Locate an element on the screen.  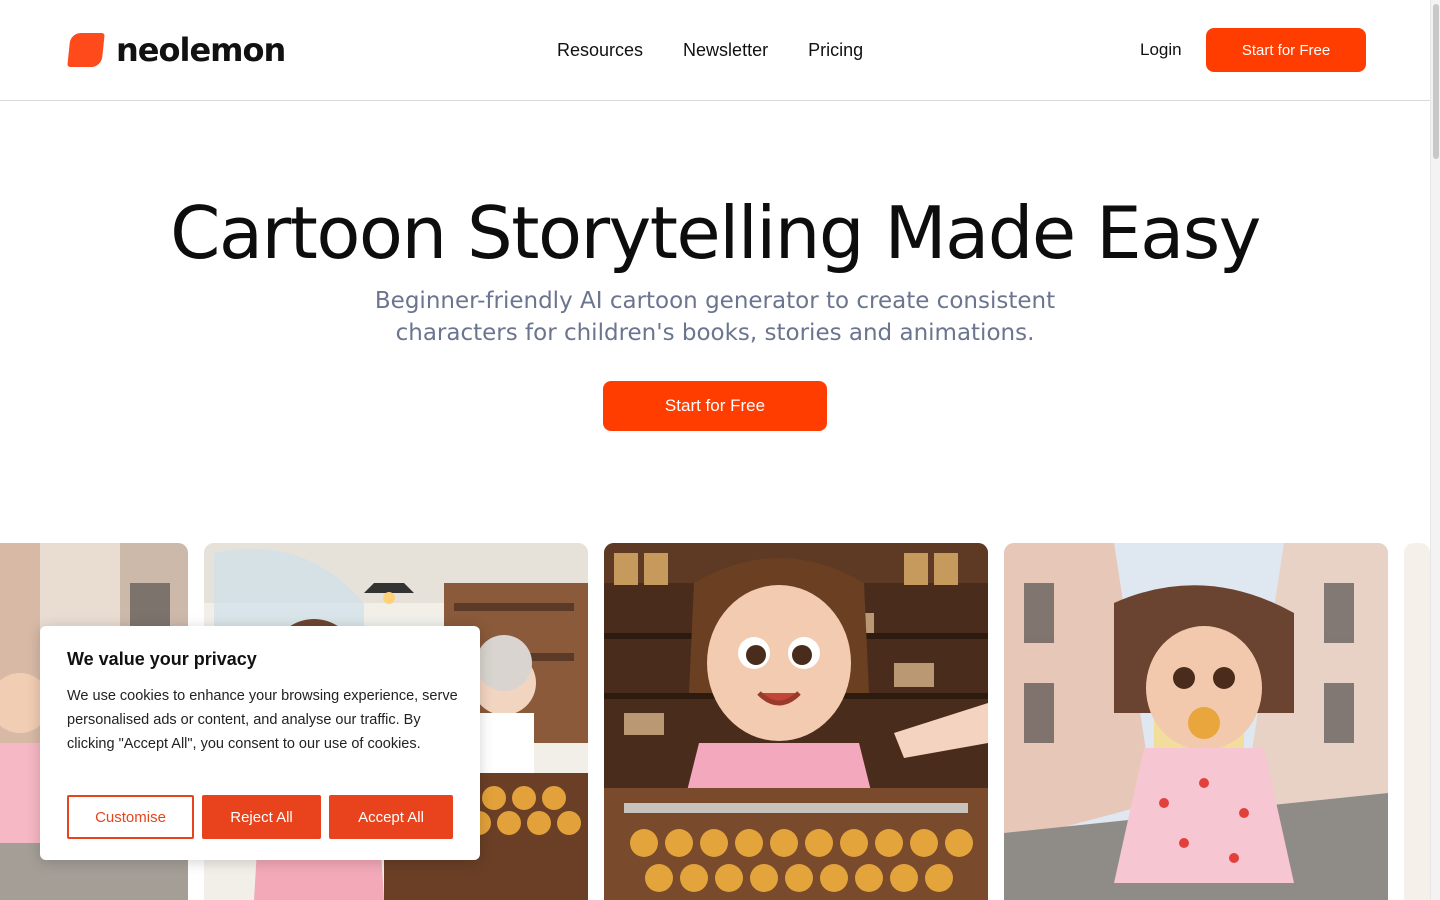
cookie-actions: Customise Reject All Accept All is located at coordinates (260, 817).